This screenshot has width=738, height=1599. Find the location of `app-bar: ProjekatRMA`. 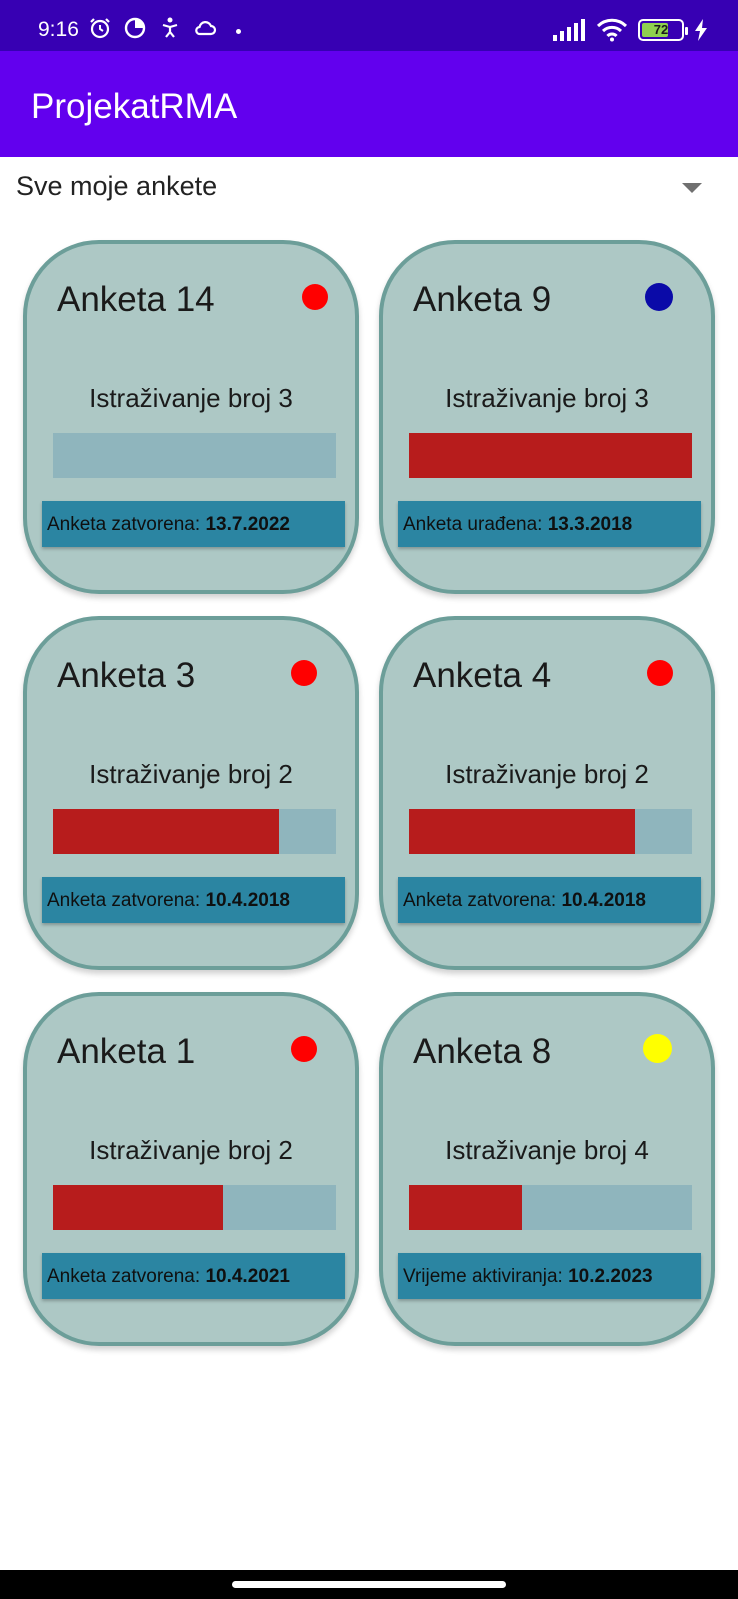

app-bar: ProjekatRMA is located at coordinates (369, 104).